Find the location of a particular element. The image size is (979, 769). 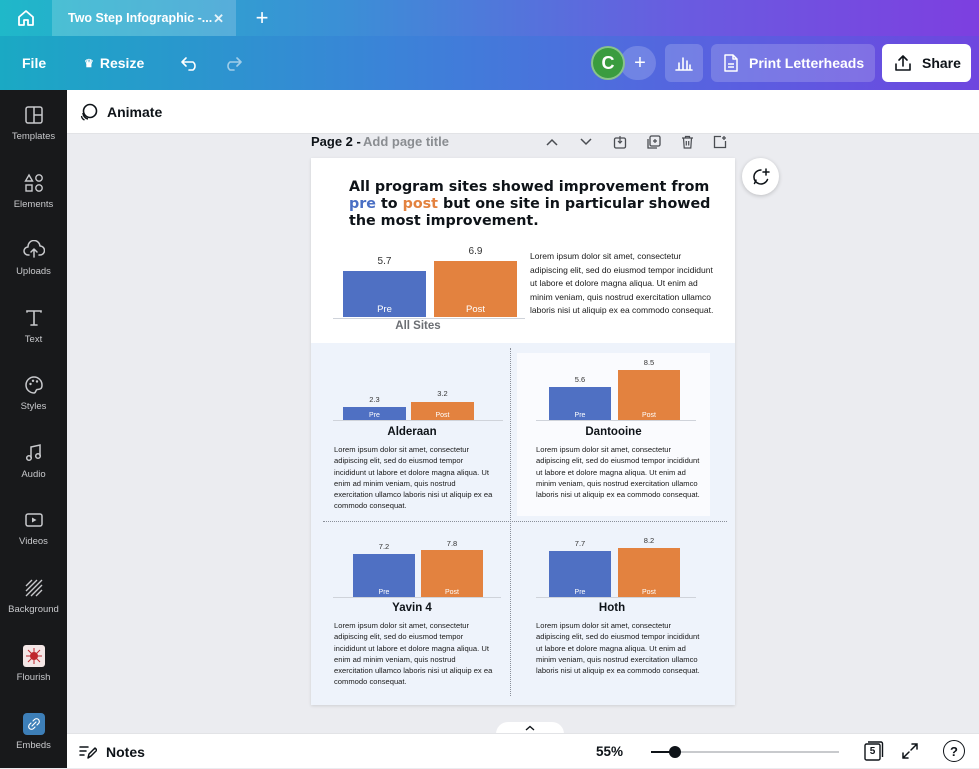

elements-icon is located at coordinates (34, 183).